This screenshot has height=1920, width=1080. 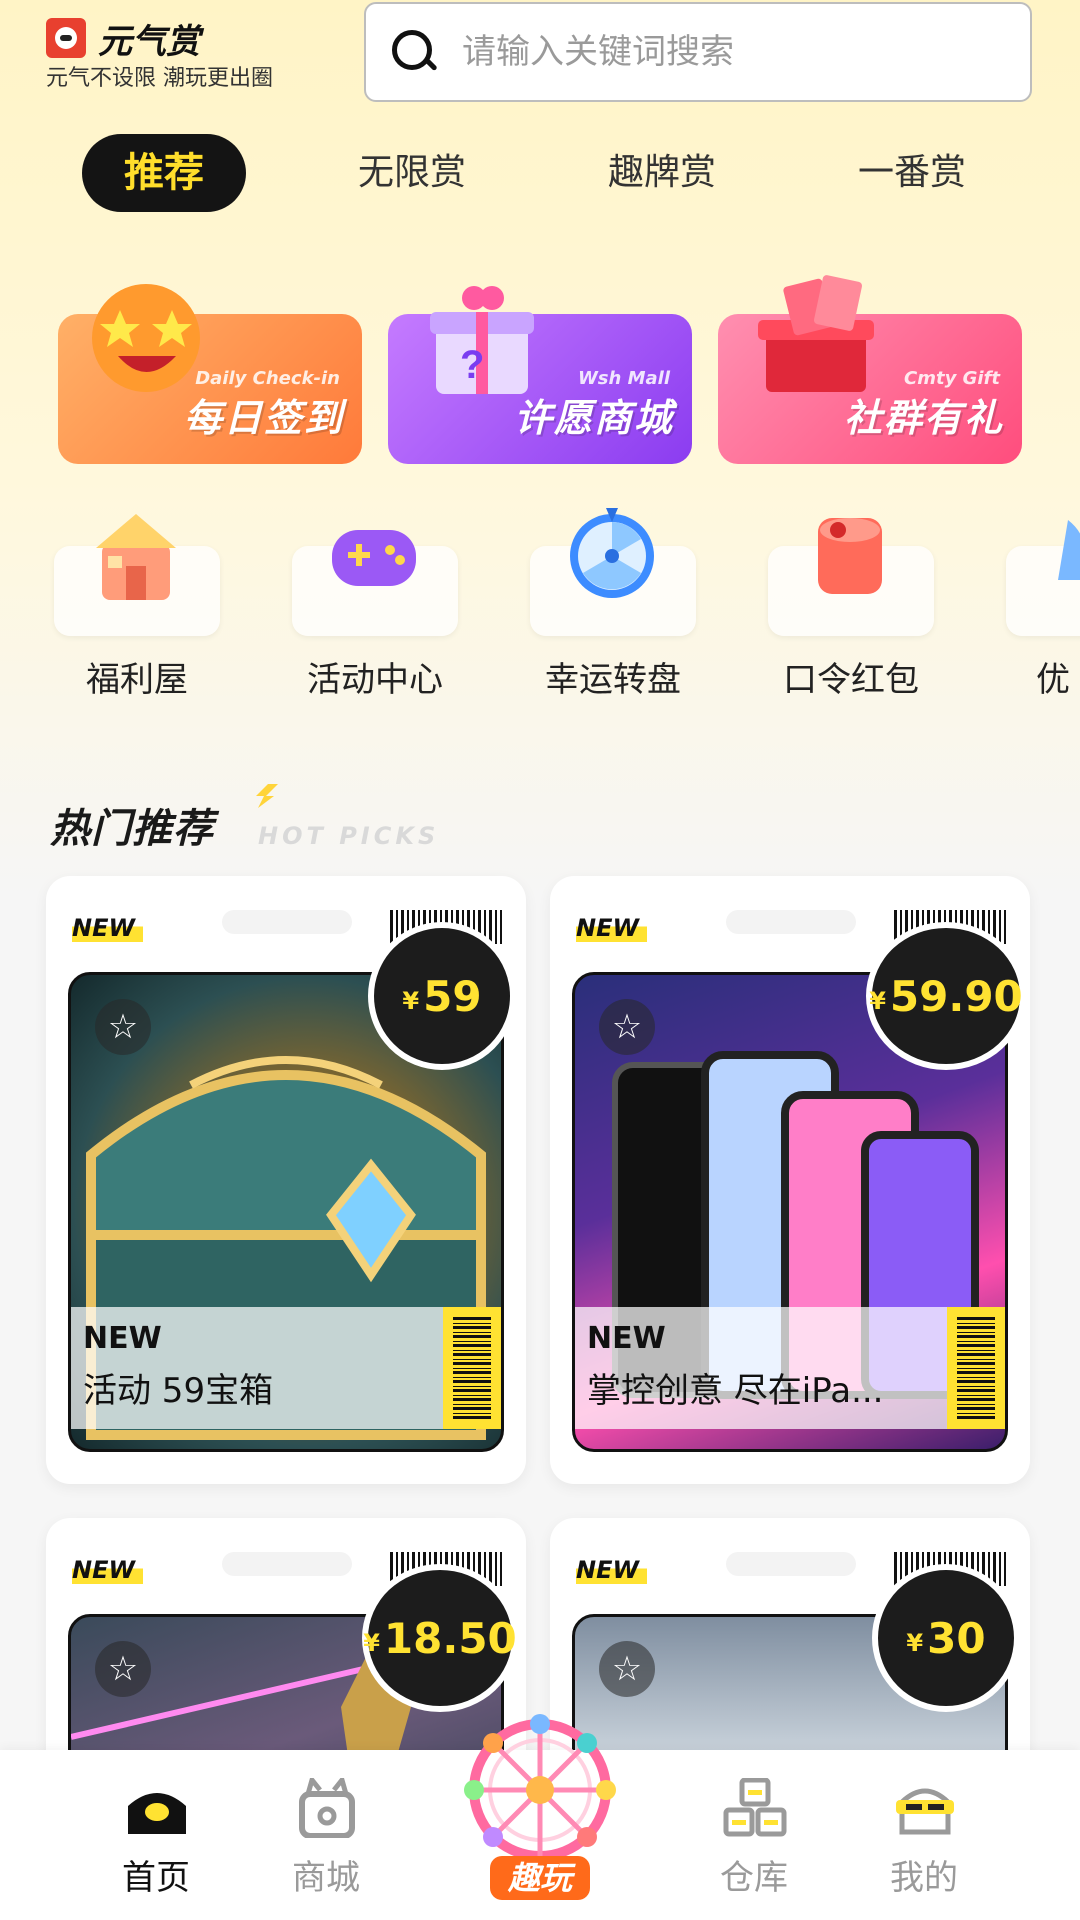 I want to click on nav-label-fun: 趣玩, so click(x=540, y=1878).